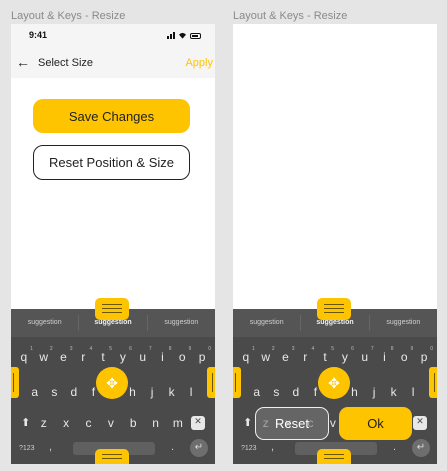 The height and width of the screenshot is (471, 447). What do you see at coordinates (292, 423) in the screenshot?
I see `reset-button: Reset` at bounding box center [292, 423].